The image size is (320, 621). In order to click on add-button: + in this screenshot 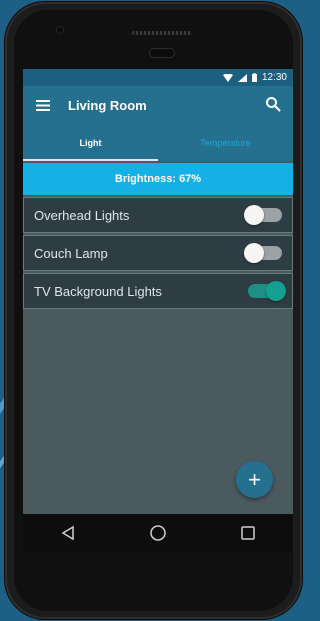, I will do `click(254, 479)`.